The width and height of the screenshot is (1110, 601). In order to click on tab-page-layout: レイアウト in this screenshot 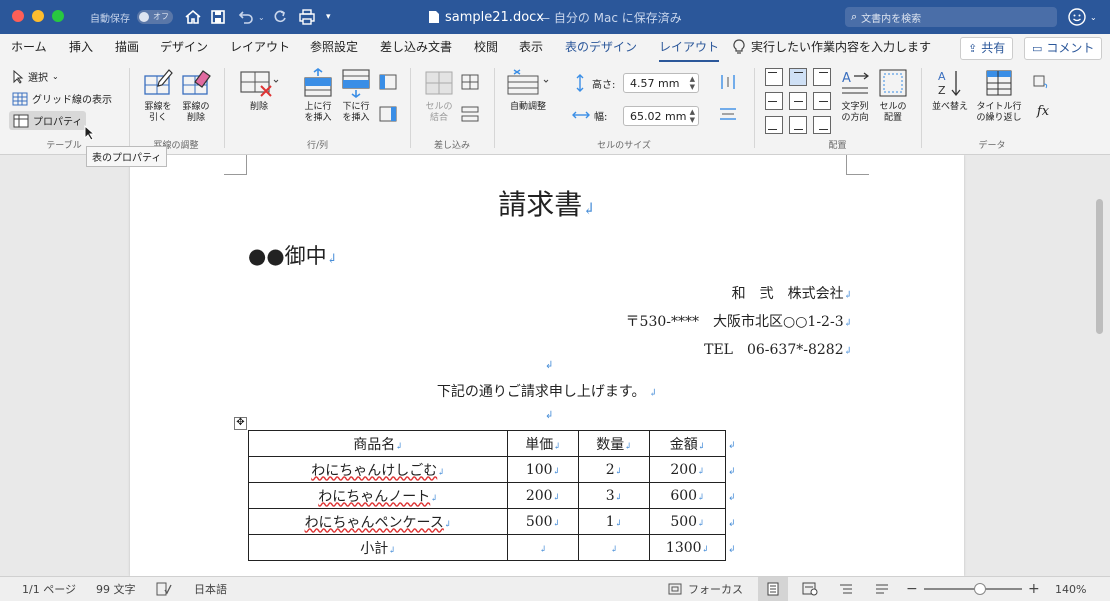, I will do `click(260, 47)`.